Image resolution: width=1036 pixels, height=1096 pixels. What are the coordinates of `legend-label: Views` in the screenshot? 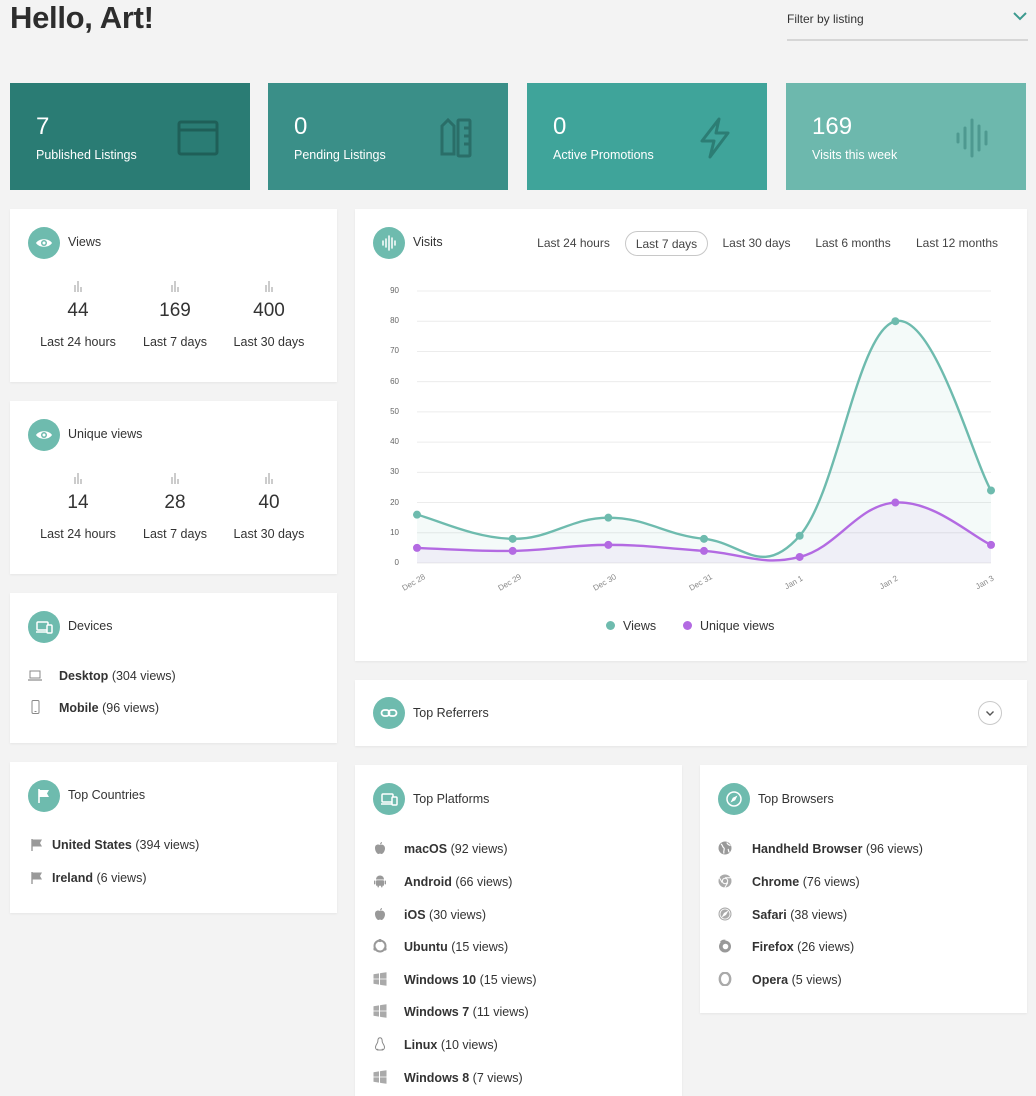 It's located at (640, 626).